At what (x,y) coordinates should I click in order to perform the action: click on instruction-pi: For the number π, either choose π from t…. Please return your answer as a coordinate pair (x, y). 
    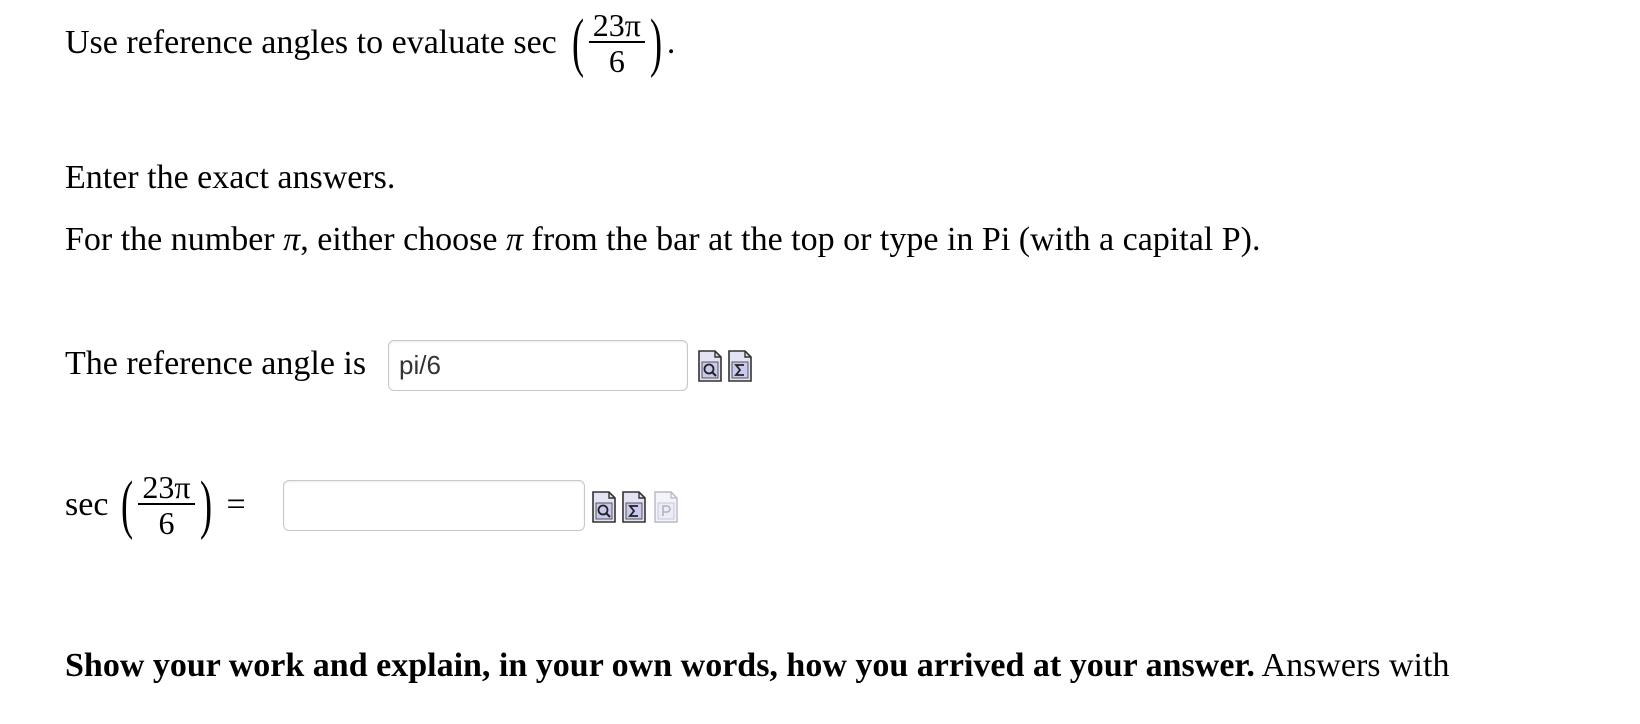
    Looking at the image, I should click on (662, 240).